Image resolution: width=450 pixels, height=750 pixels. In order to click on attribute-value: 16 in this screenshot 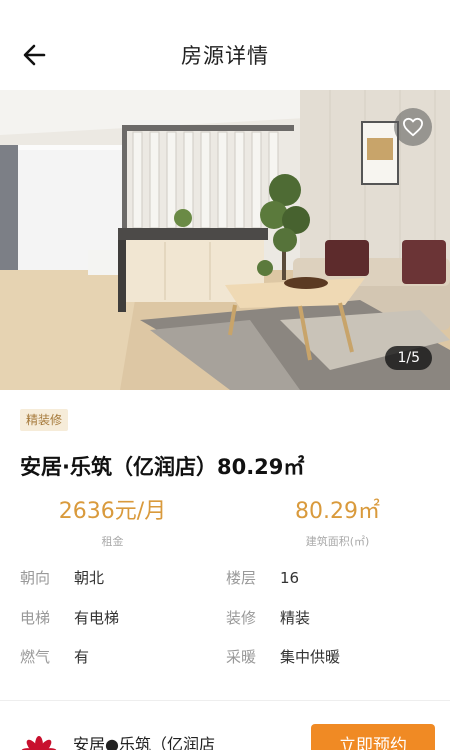, I will do `click(290, 578)`.